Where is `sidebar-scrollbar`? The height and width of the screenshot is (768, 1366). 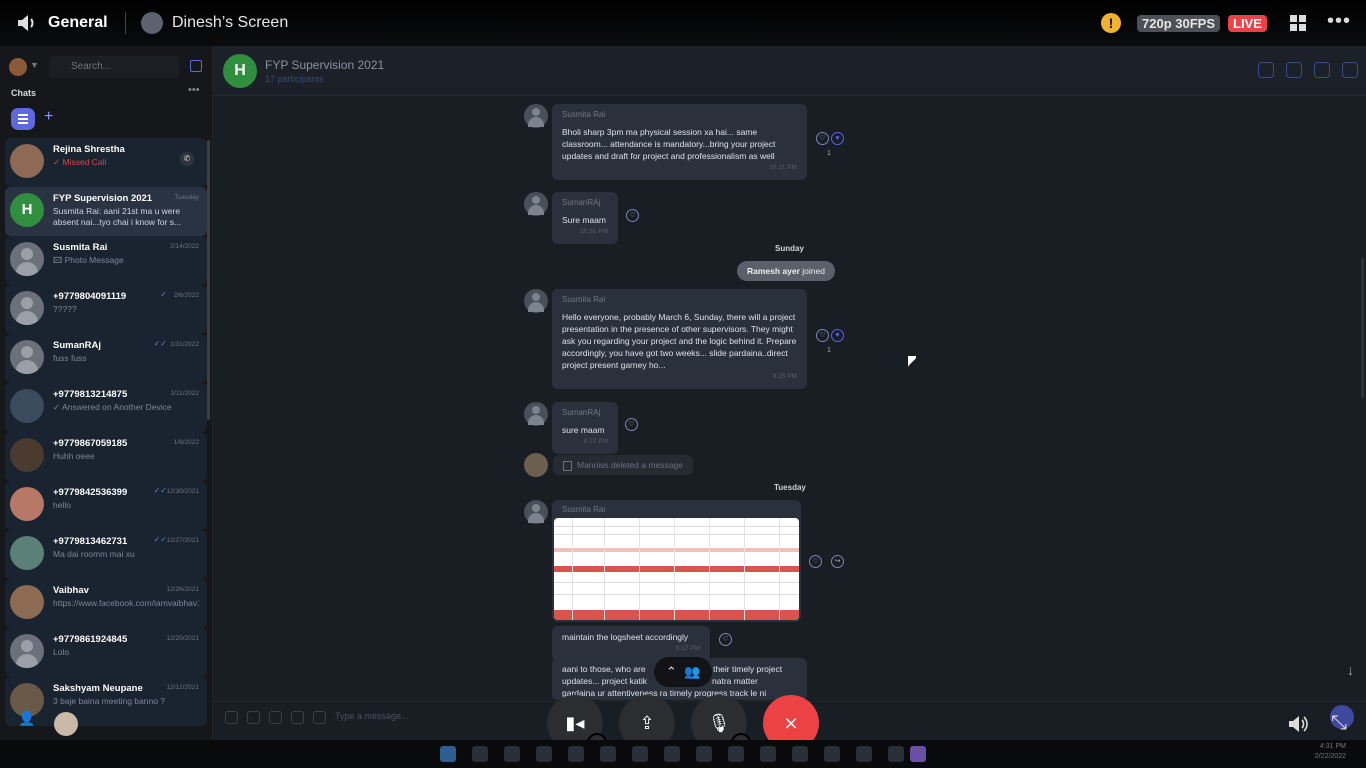 sidebar-scrollbar is located at coordinates (208, 280).